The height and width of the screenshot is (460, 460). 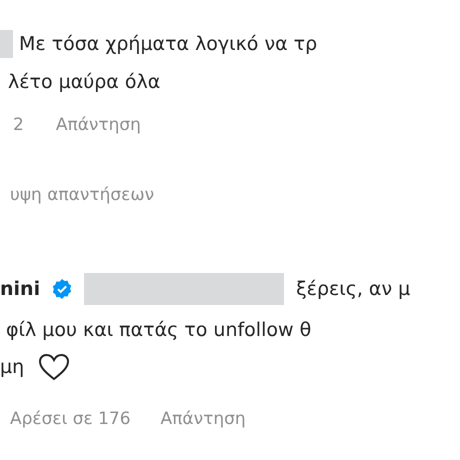 What do you see at coordinates (12, 367) in the screenshot?
I see `reply-text: μη` at bounding box center [12, 367].